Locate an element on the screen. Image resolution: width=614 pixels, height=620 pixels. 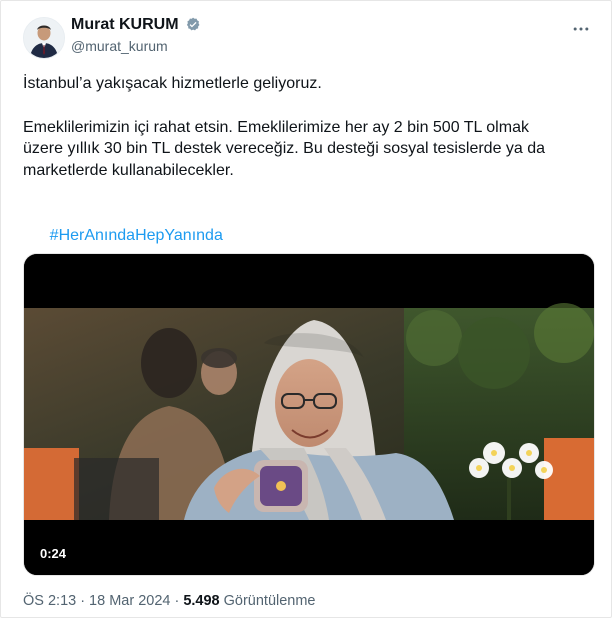
hashtag-link: #HerAnındaHepYanında is located at coordinates (136, 235).